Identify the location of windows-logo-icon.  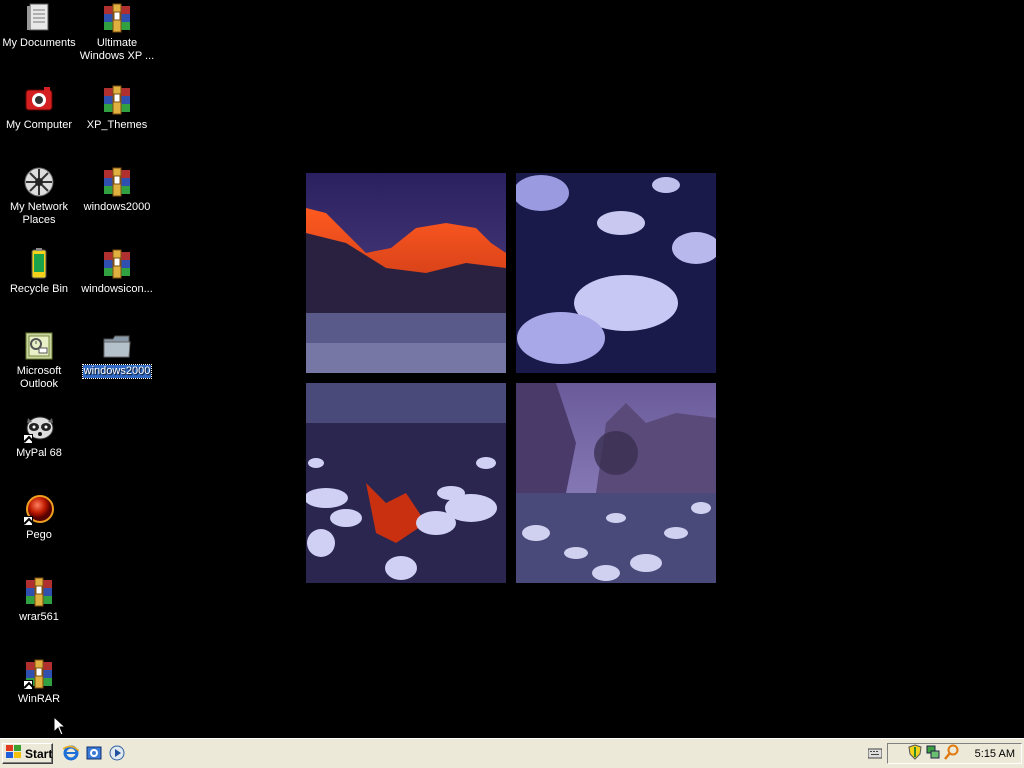
(14, 753).